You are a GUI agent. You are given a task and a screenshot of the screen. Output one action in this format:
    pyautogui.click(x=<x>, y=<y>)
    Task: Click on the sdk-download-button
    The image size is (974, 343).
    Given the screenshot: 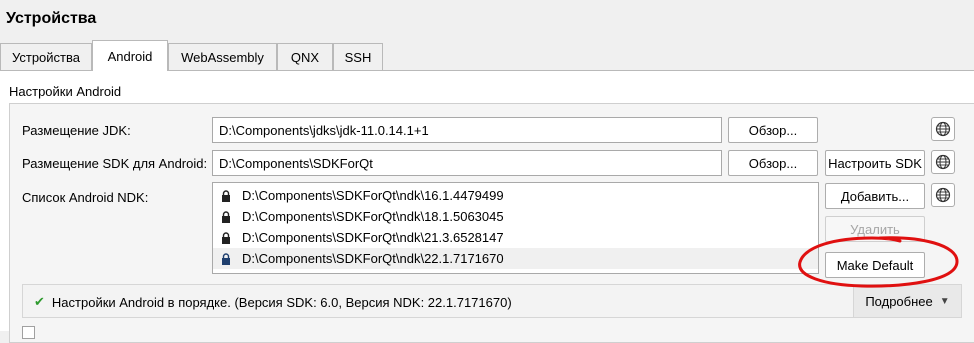 What is the action you would take?
    pyautogui.click(x=943, y=162)
    